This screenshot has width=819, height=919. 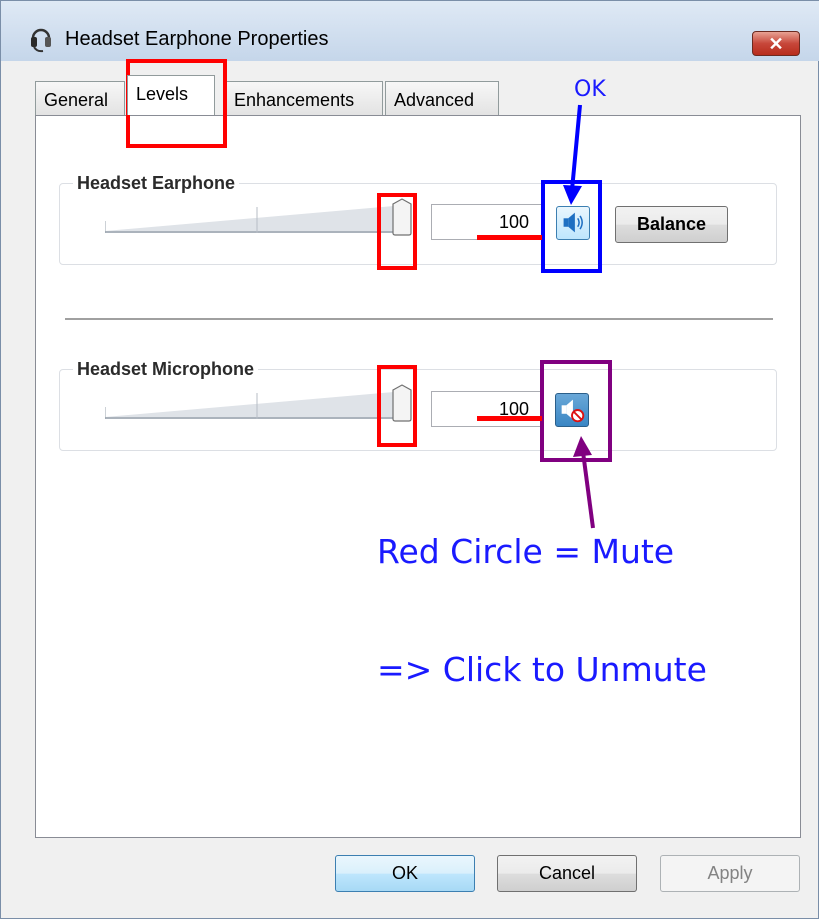 What do you see at coordinates (397, 406) in the screenshot?
I see `microphone-thumb-highlight` at bounding box center [397, 406].